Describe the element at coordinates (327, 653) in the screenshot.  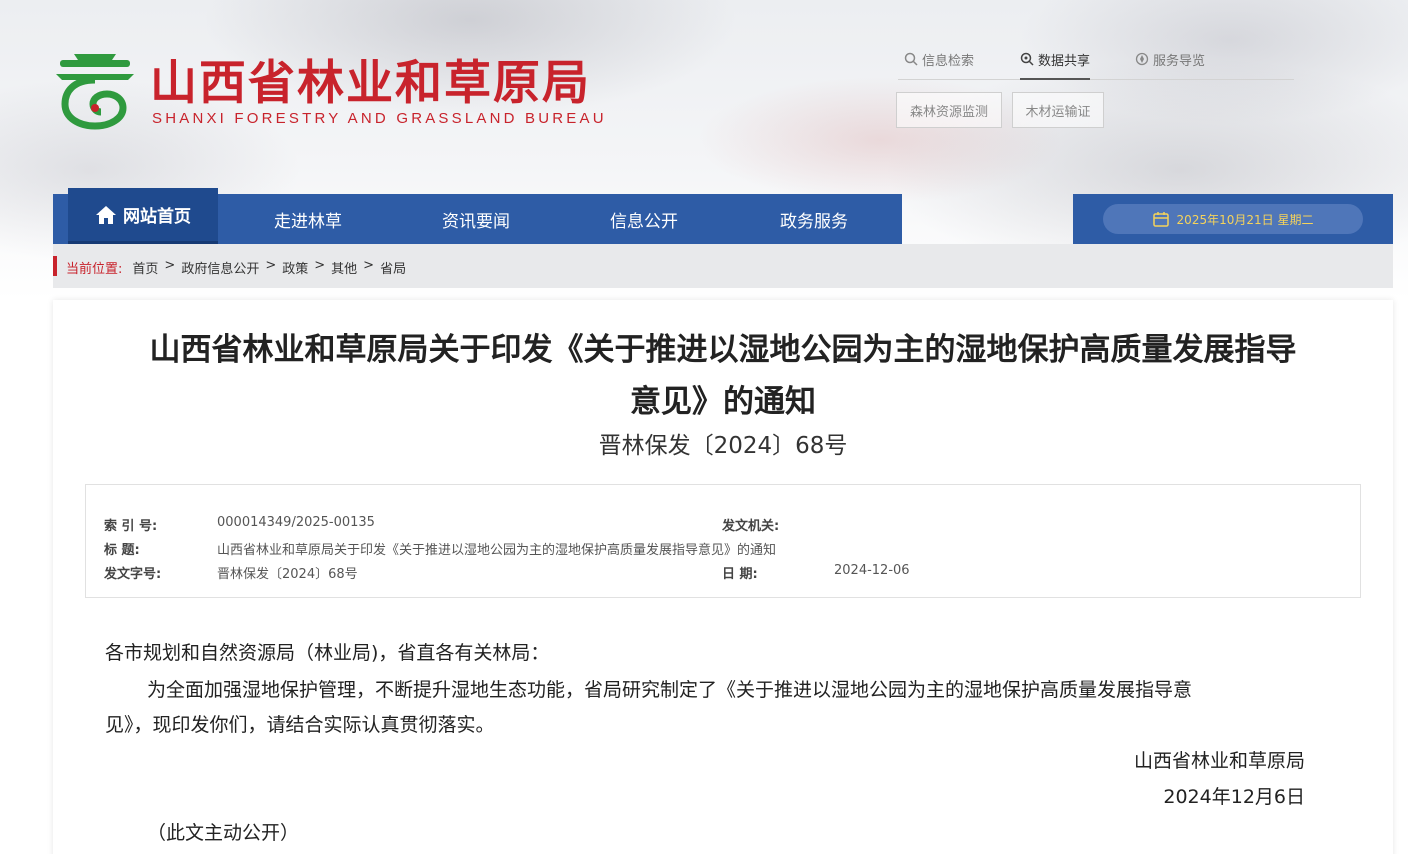
I see `salutation: 各市规划和自然资源局（林业局)，省直各有关林局：` at that location.